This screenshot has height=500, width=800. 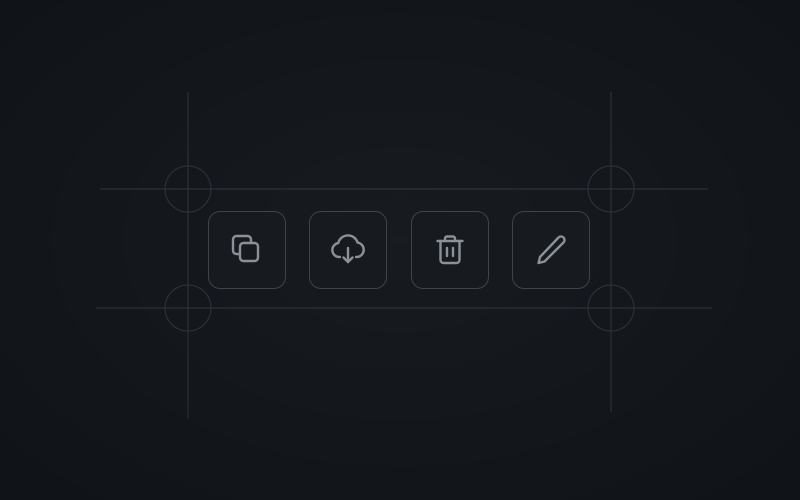 I want to click on cloud-download-icon, so click(x=348, y=249).